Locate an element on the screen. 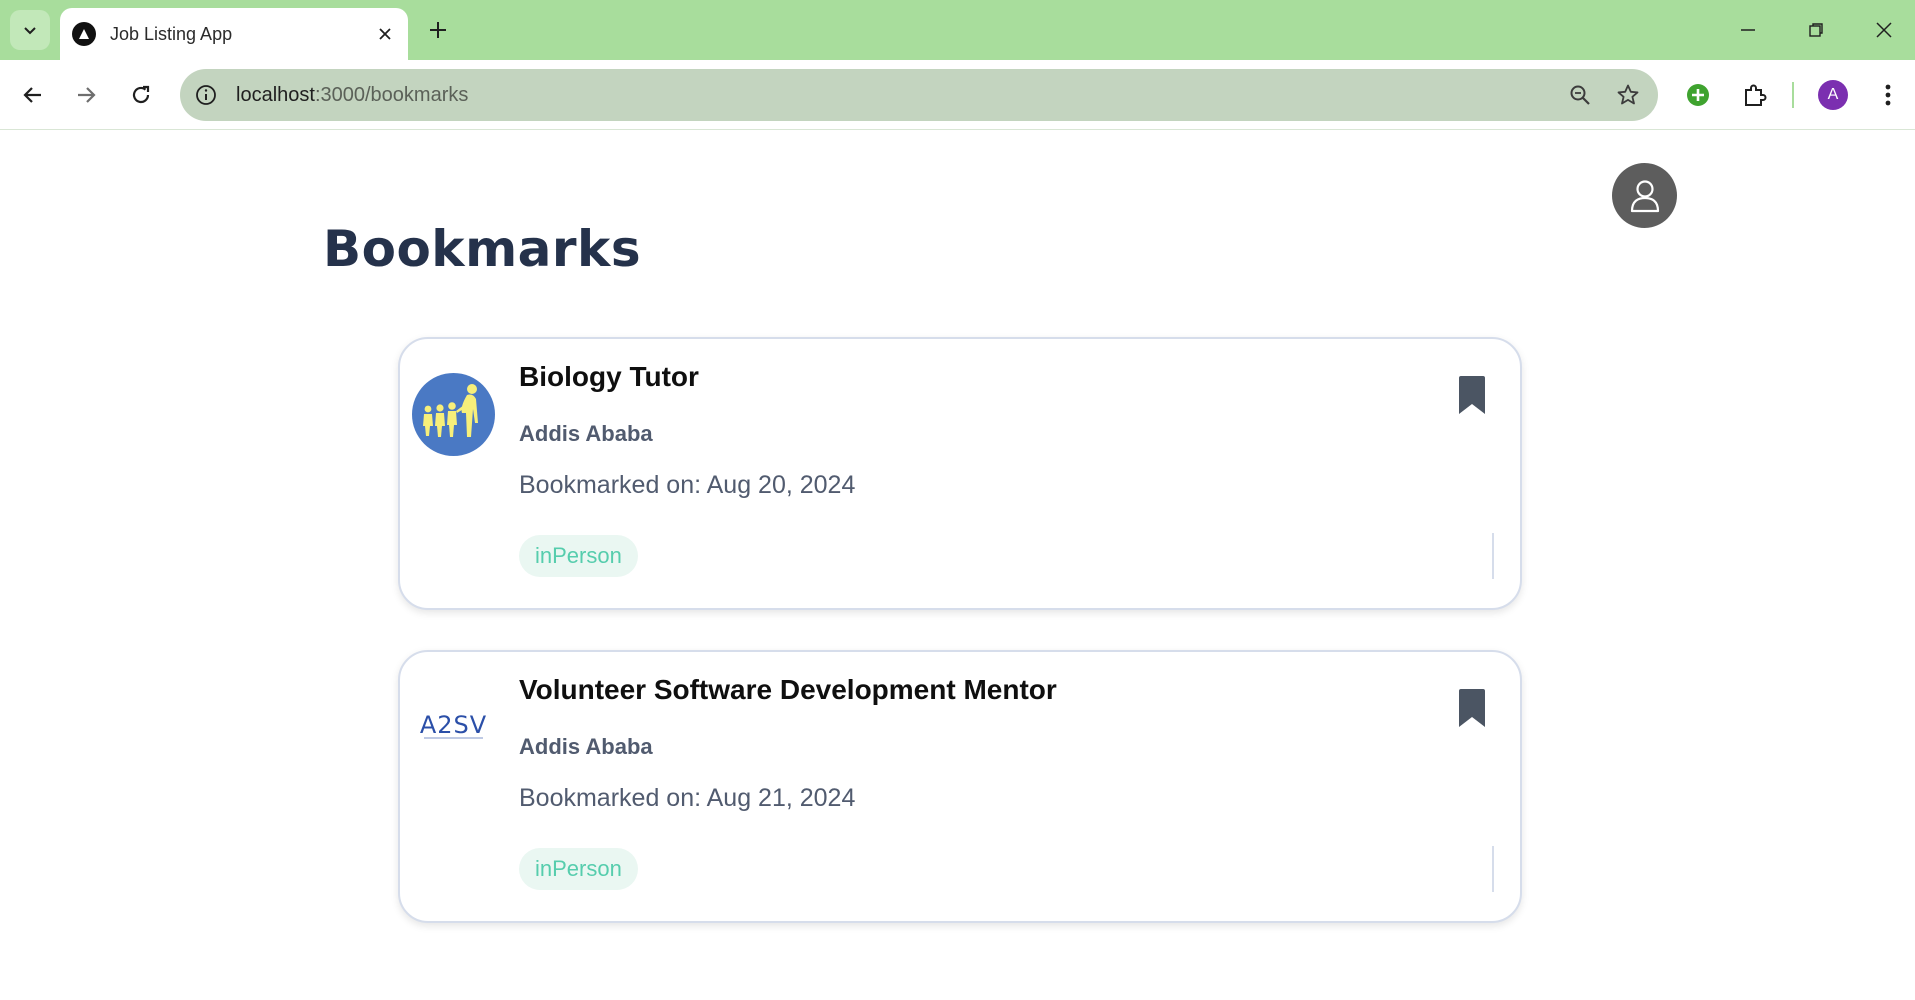 Image resolution: width=1915 pixels, height=1000 pixels. job-title: Biology Tutor is located at coordinates (609, 377).